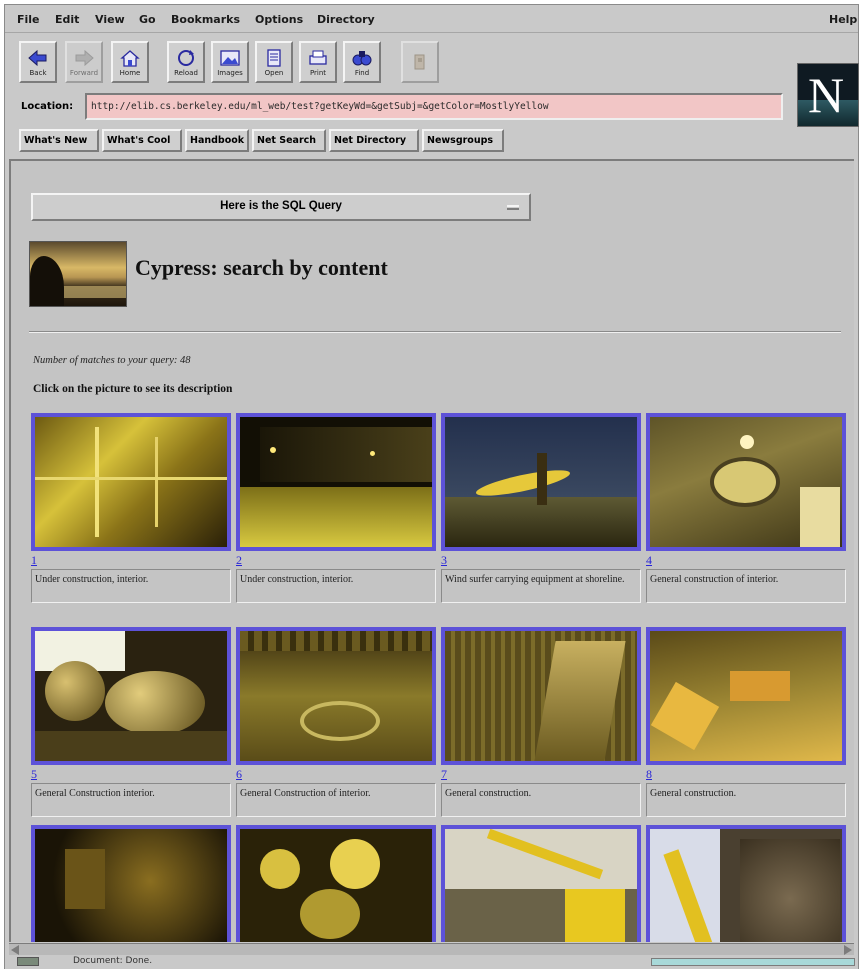 The image size is (861, 971). Describe the element at coordinates (186, 72) in the screenshot. I see `reload-label: Reload` at that location.